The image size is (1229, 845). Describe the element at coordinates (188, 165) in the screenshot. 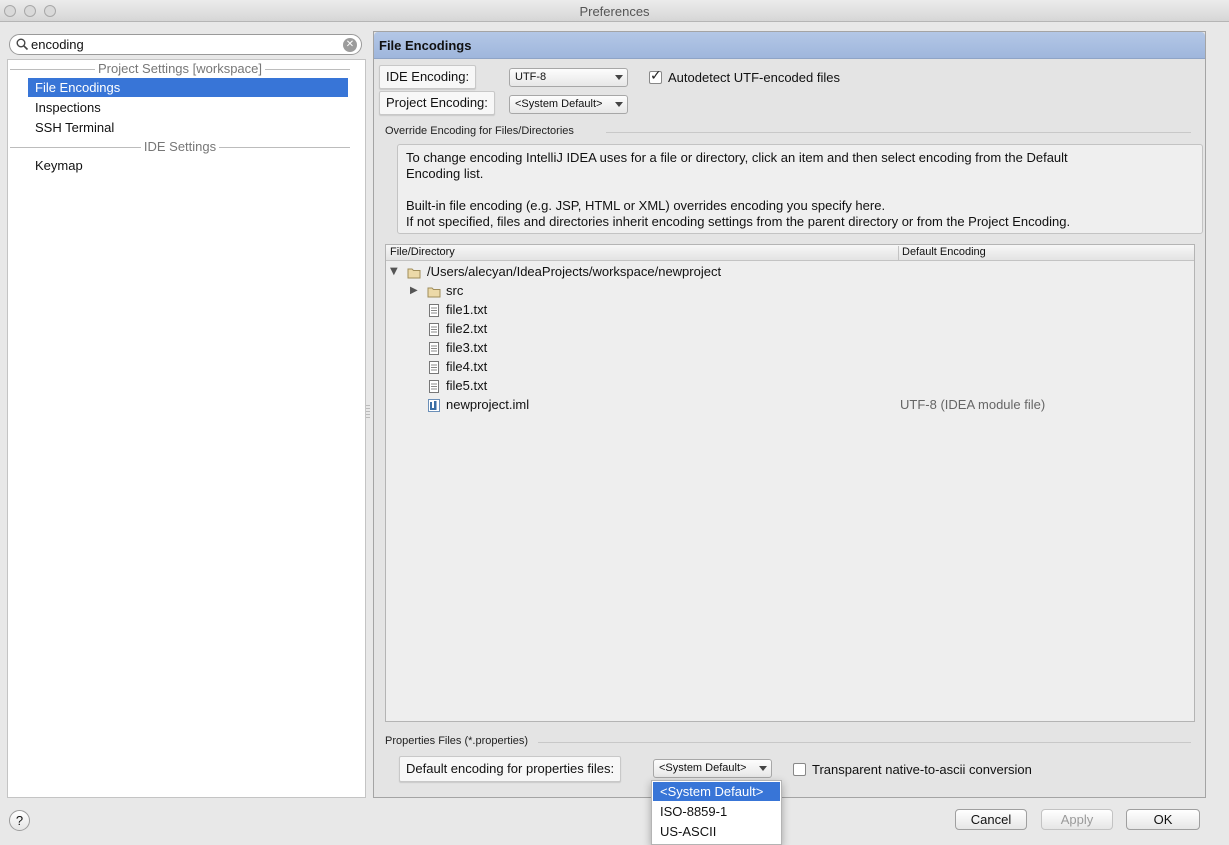

I see `sidebar-item-keymap: Keymap` at that location.